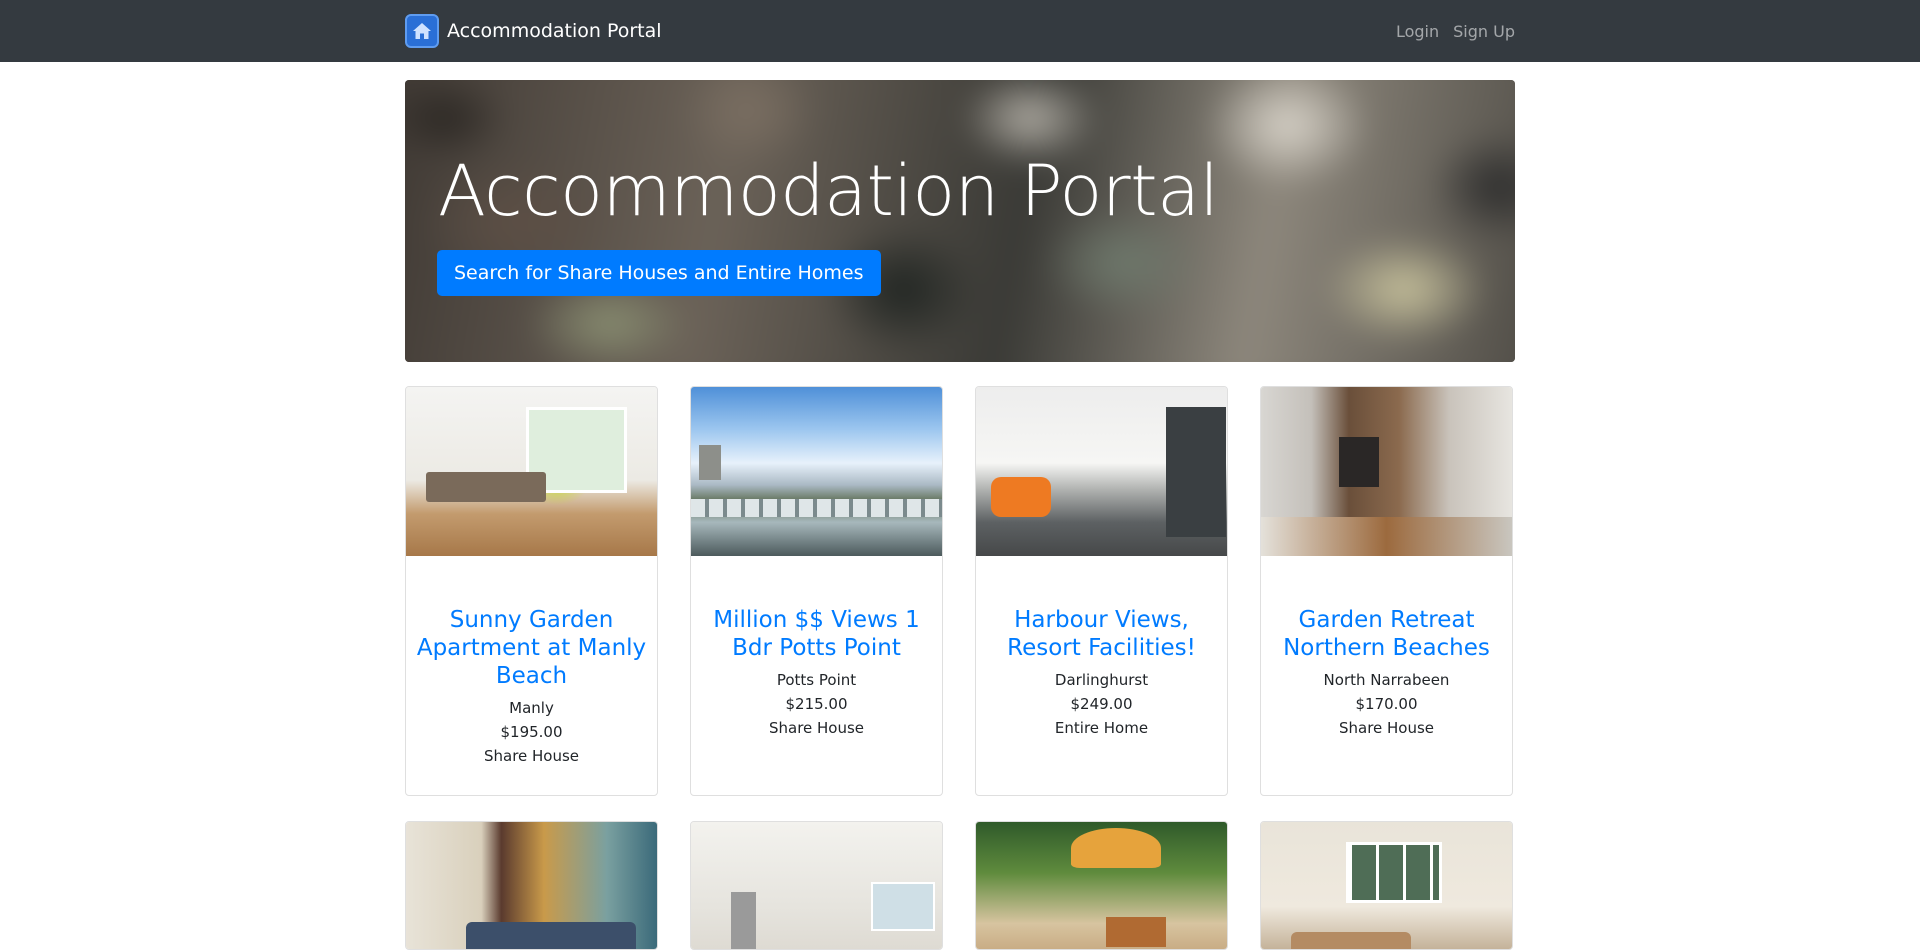 Image resolution: width=1920 pixels, height=950 pixels. Describe the element at coordinates (1386, 634) in the screenshot. I see `listing-title: Garden Retreat Northern Beaches` at that location.